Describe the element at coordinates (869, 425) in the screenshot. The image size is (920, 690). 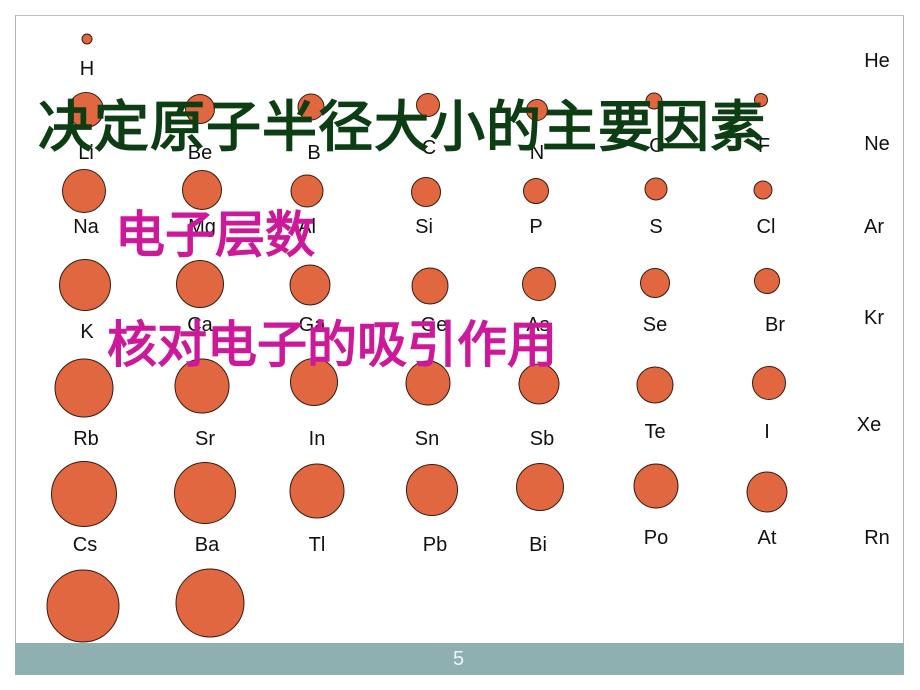
I see `element-symbol-xe: Xe` at that location.